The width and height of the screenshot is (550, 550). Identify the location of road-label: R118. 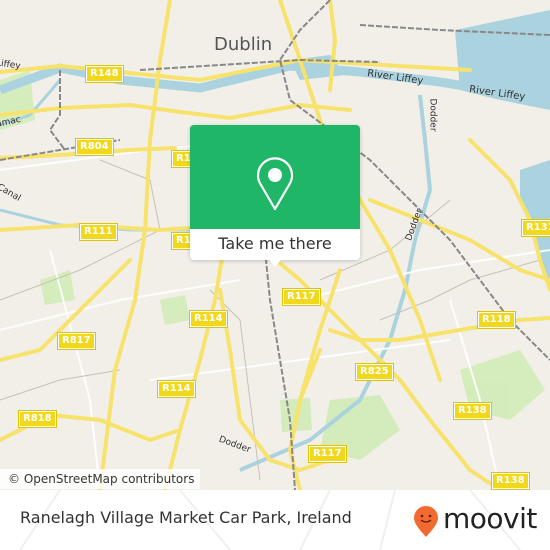
(496, 320).